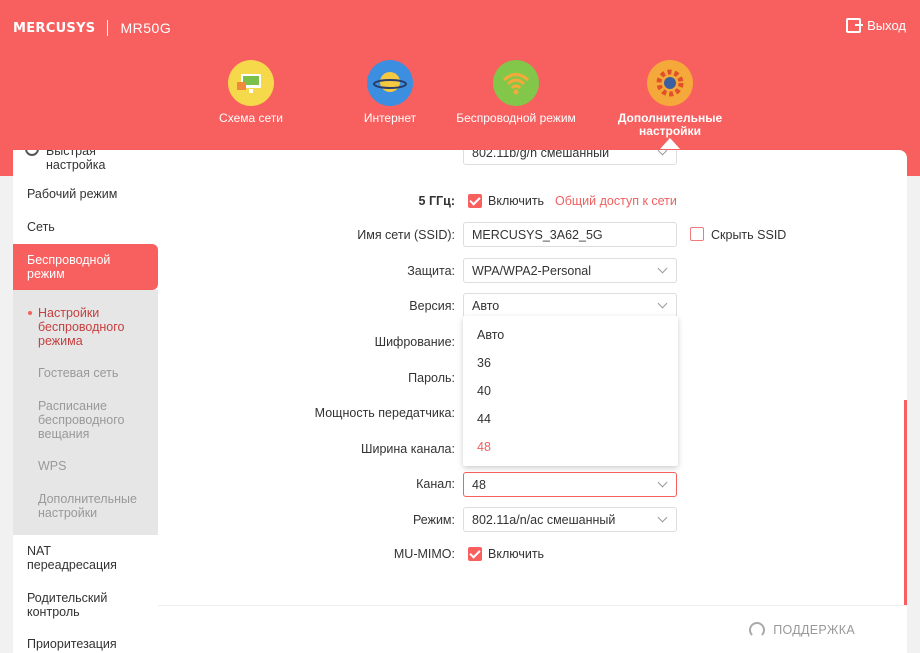 The width and height of the screenshot is (920, 653). I want to click on nav-internet: Интернет, so click(390, 92).